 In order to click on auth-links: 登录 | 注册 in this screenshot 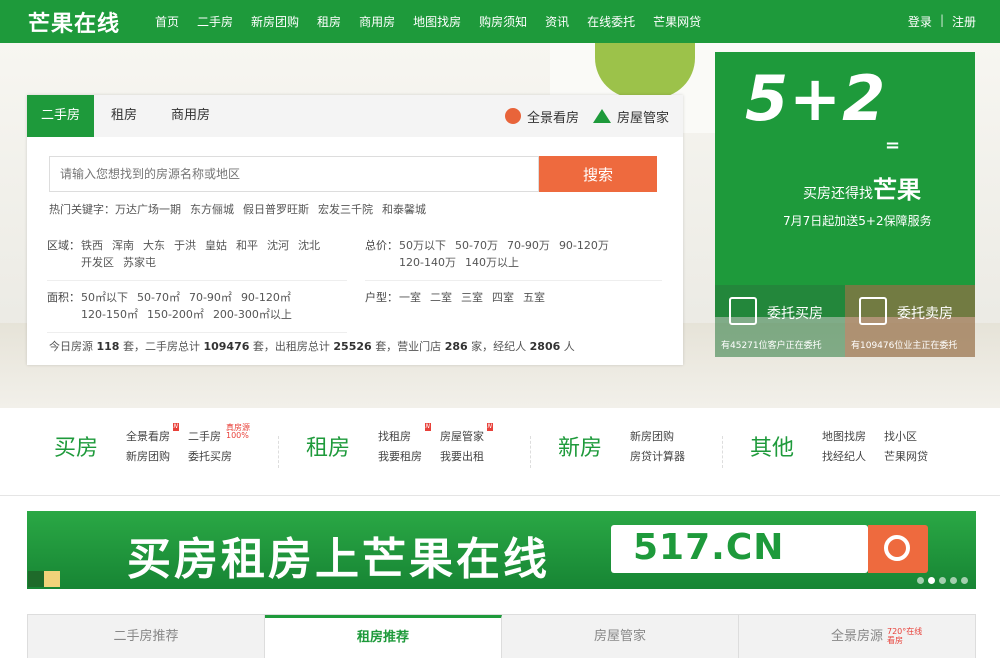, I will do `click(942, 21)`.